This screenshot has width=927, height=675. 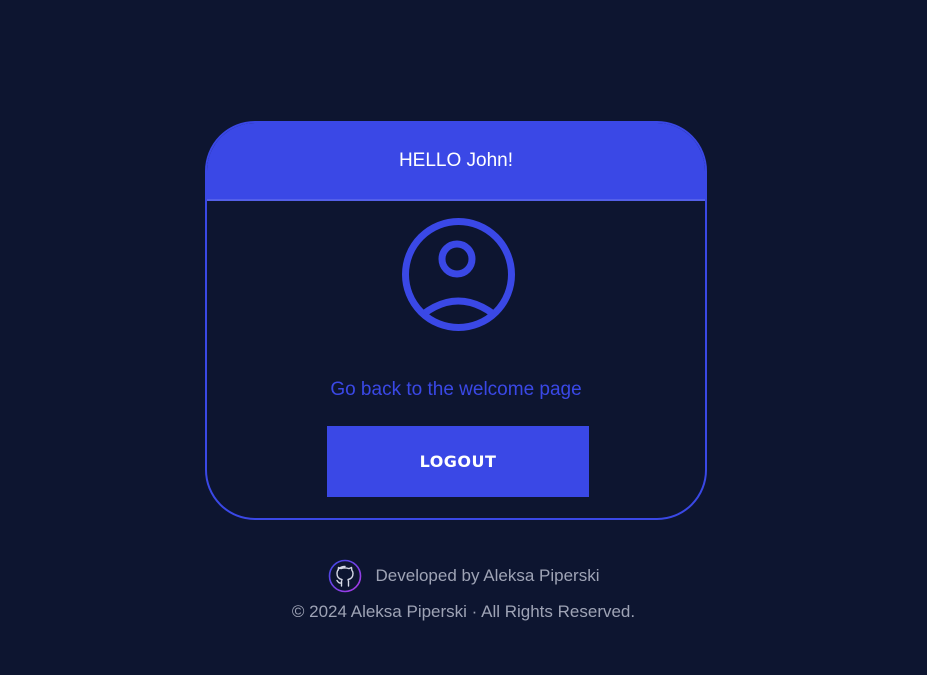 I want to click on welcome-page-link: Go back to the welcome page, so click(x=456, y=390).